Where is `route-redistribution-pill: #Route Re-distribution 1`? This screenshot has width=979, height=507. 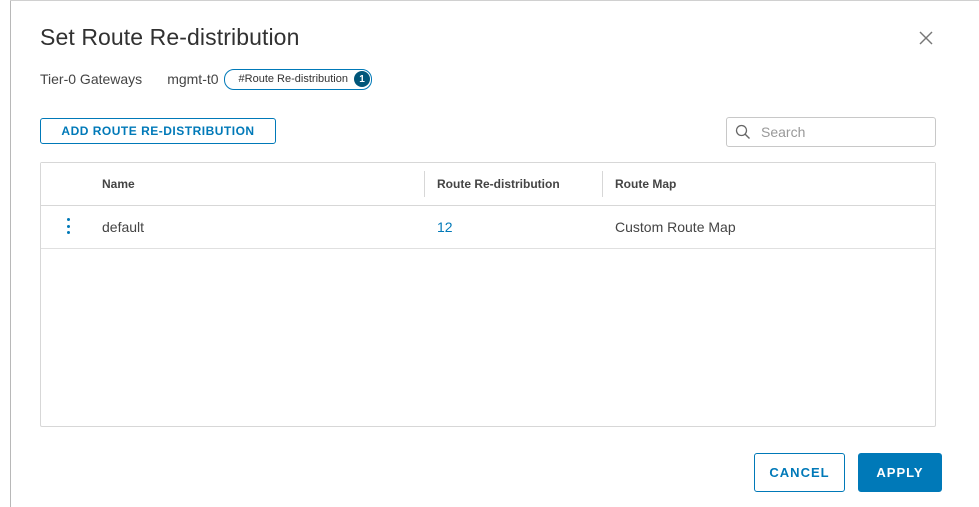
route-redistribution-pill: #Route Re-distribution 1 is located at coordinates (297, 79).